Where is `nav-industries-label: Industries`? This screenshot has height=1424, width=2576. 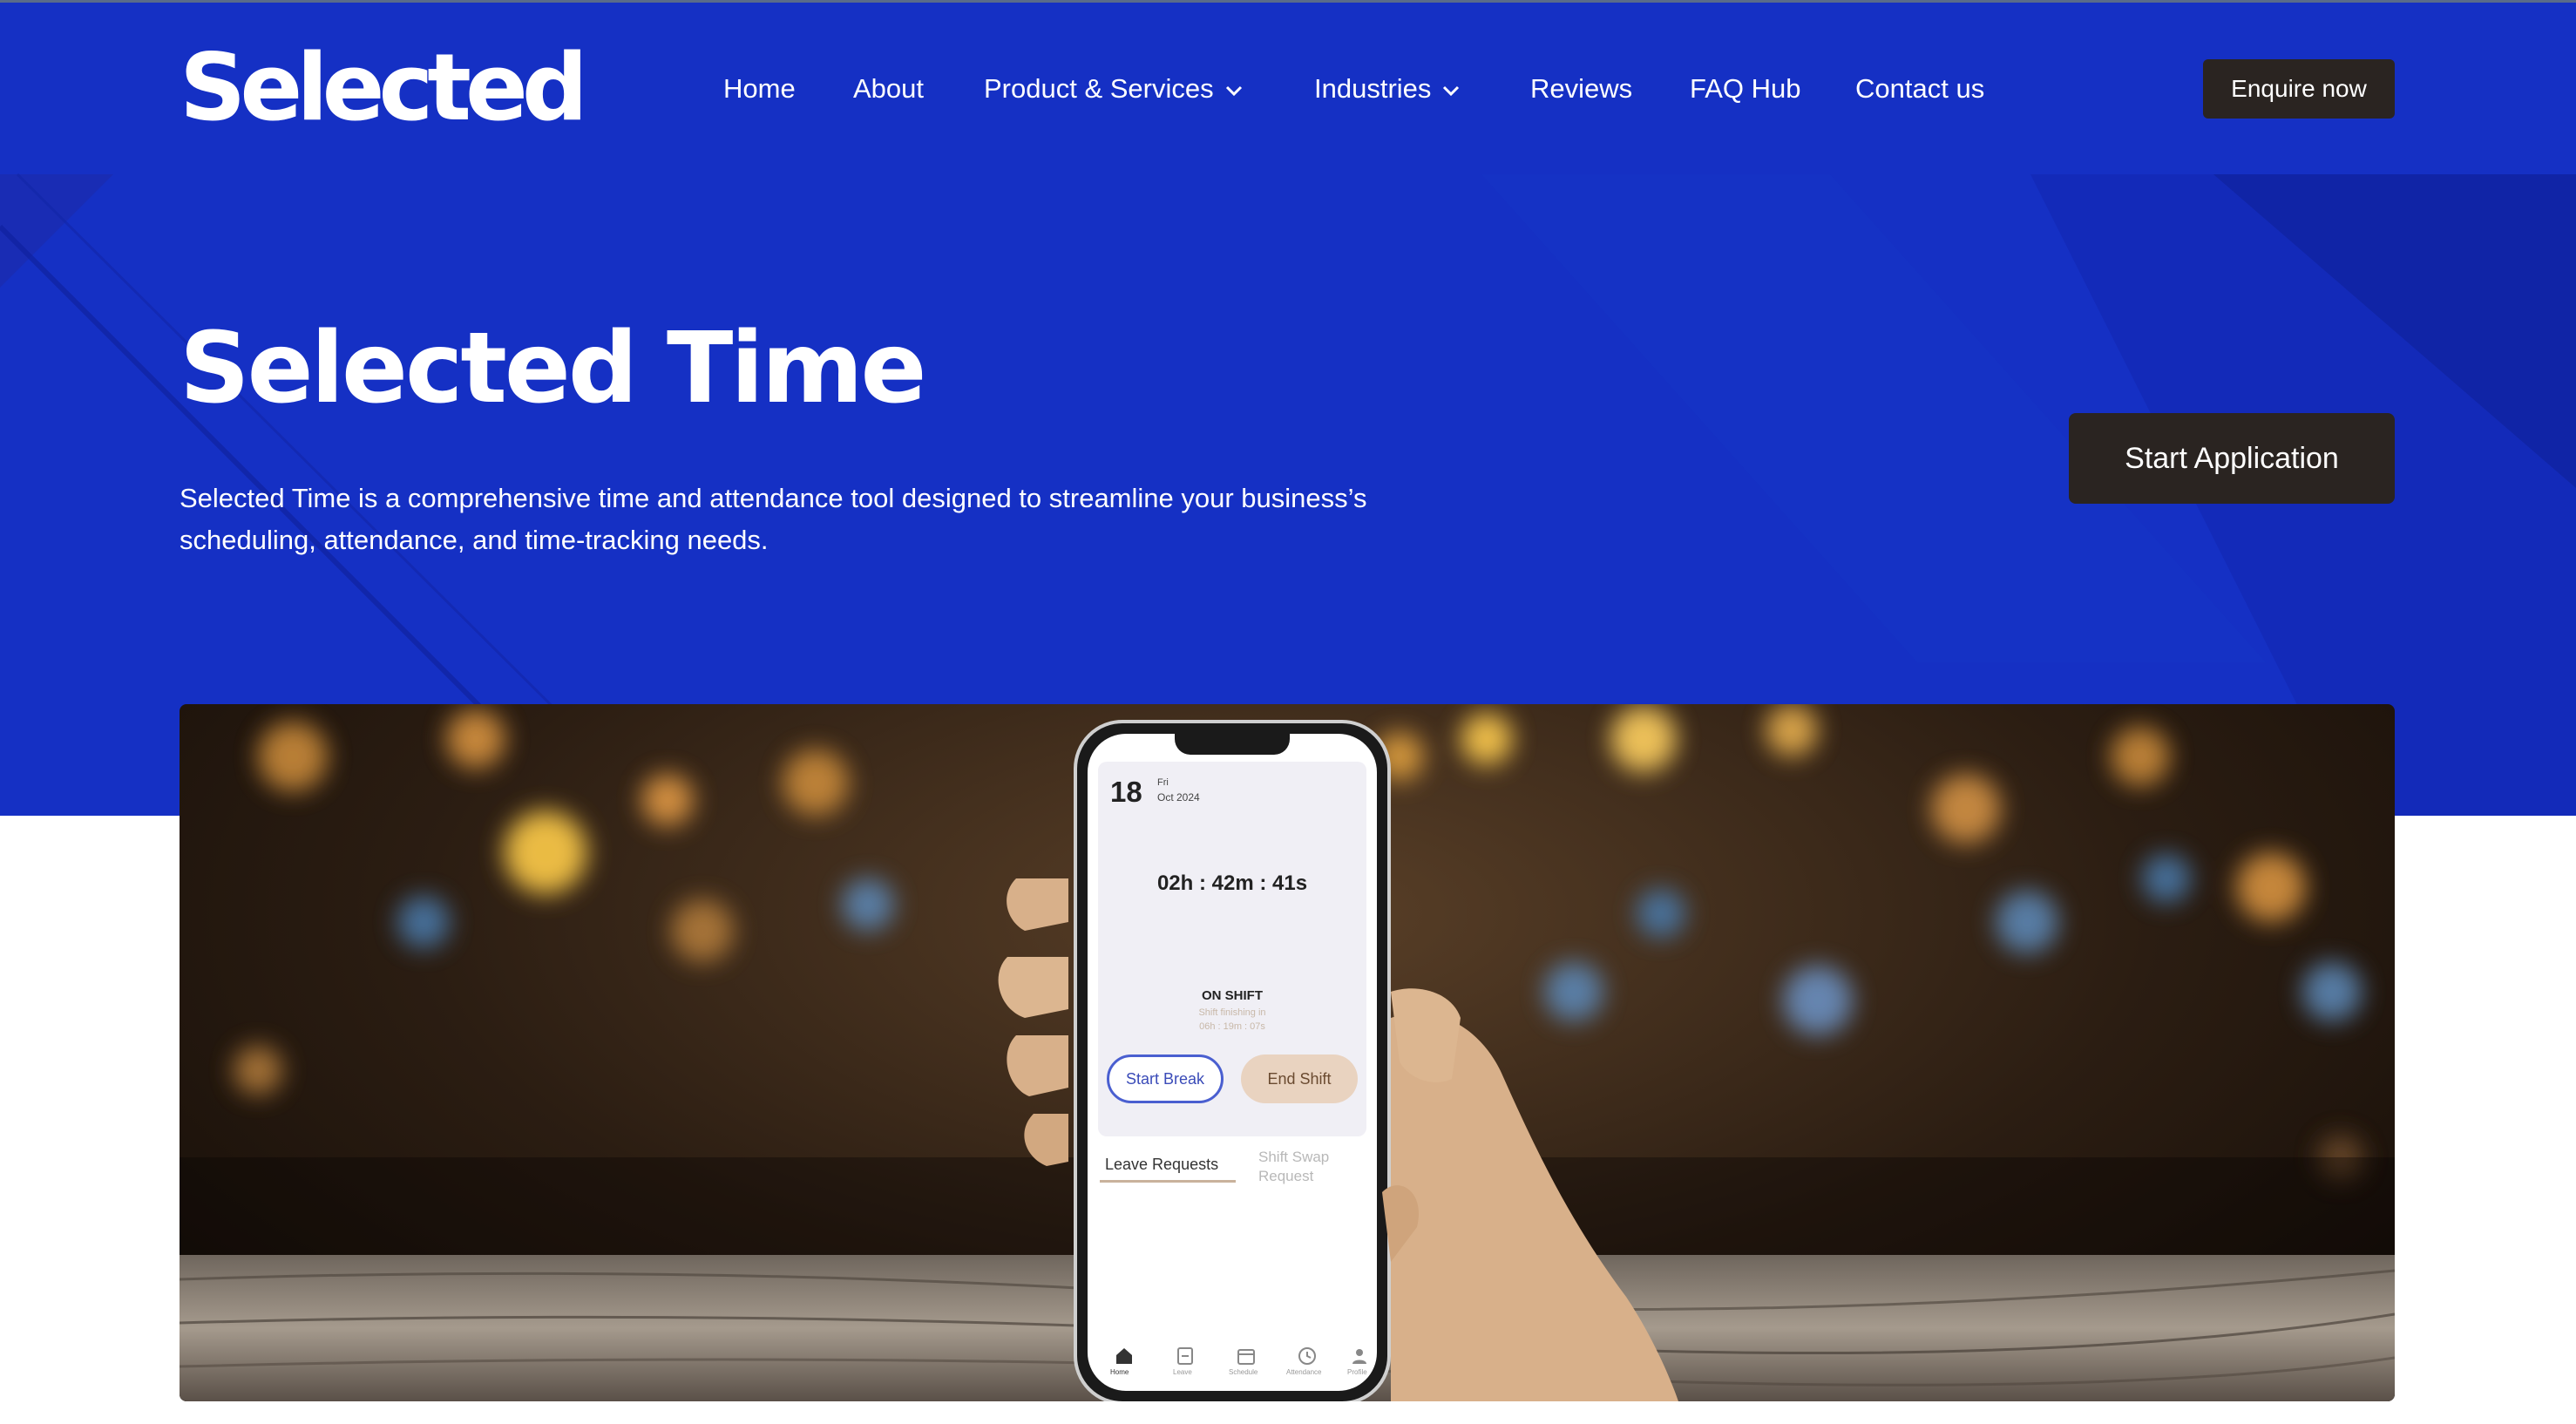 nav-industries-label: Industries is located at coordinates (1373, 88).